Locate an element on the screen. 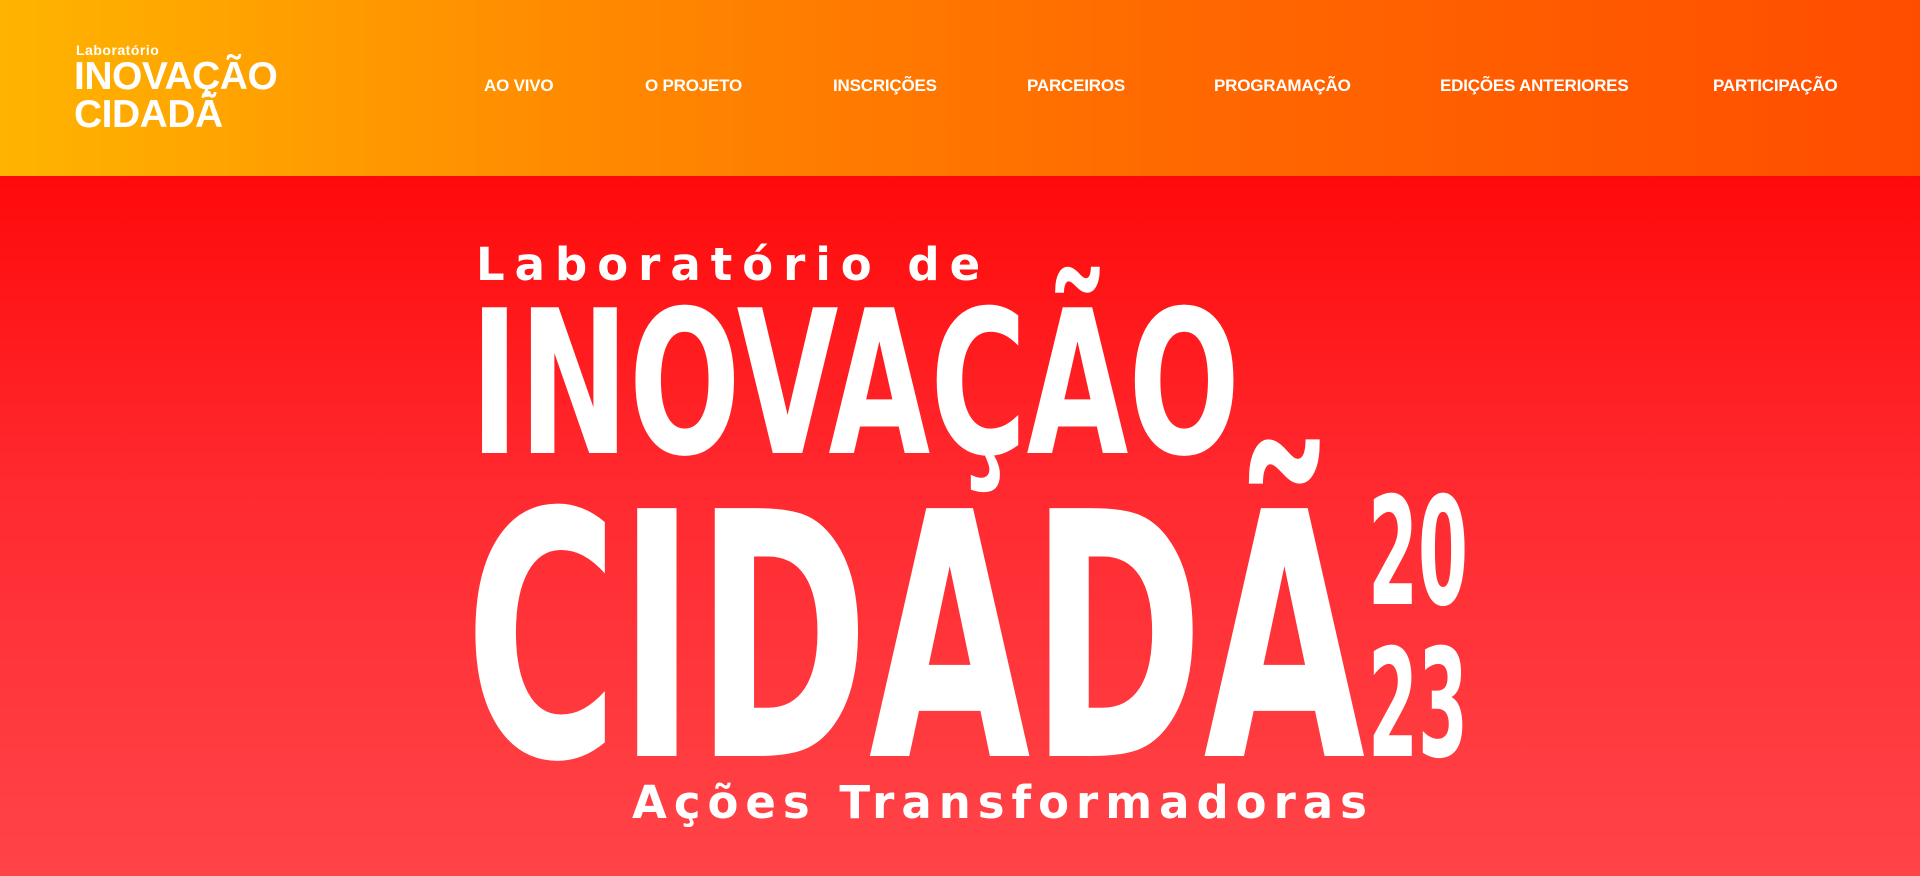 This screenshot has height=876, width=1920. hero-year-top: 20 is located at coordinates (1418, 553).